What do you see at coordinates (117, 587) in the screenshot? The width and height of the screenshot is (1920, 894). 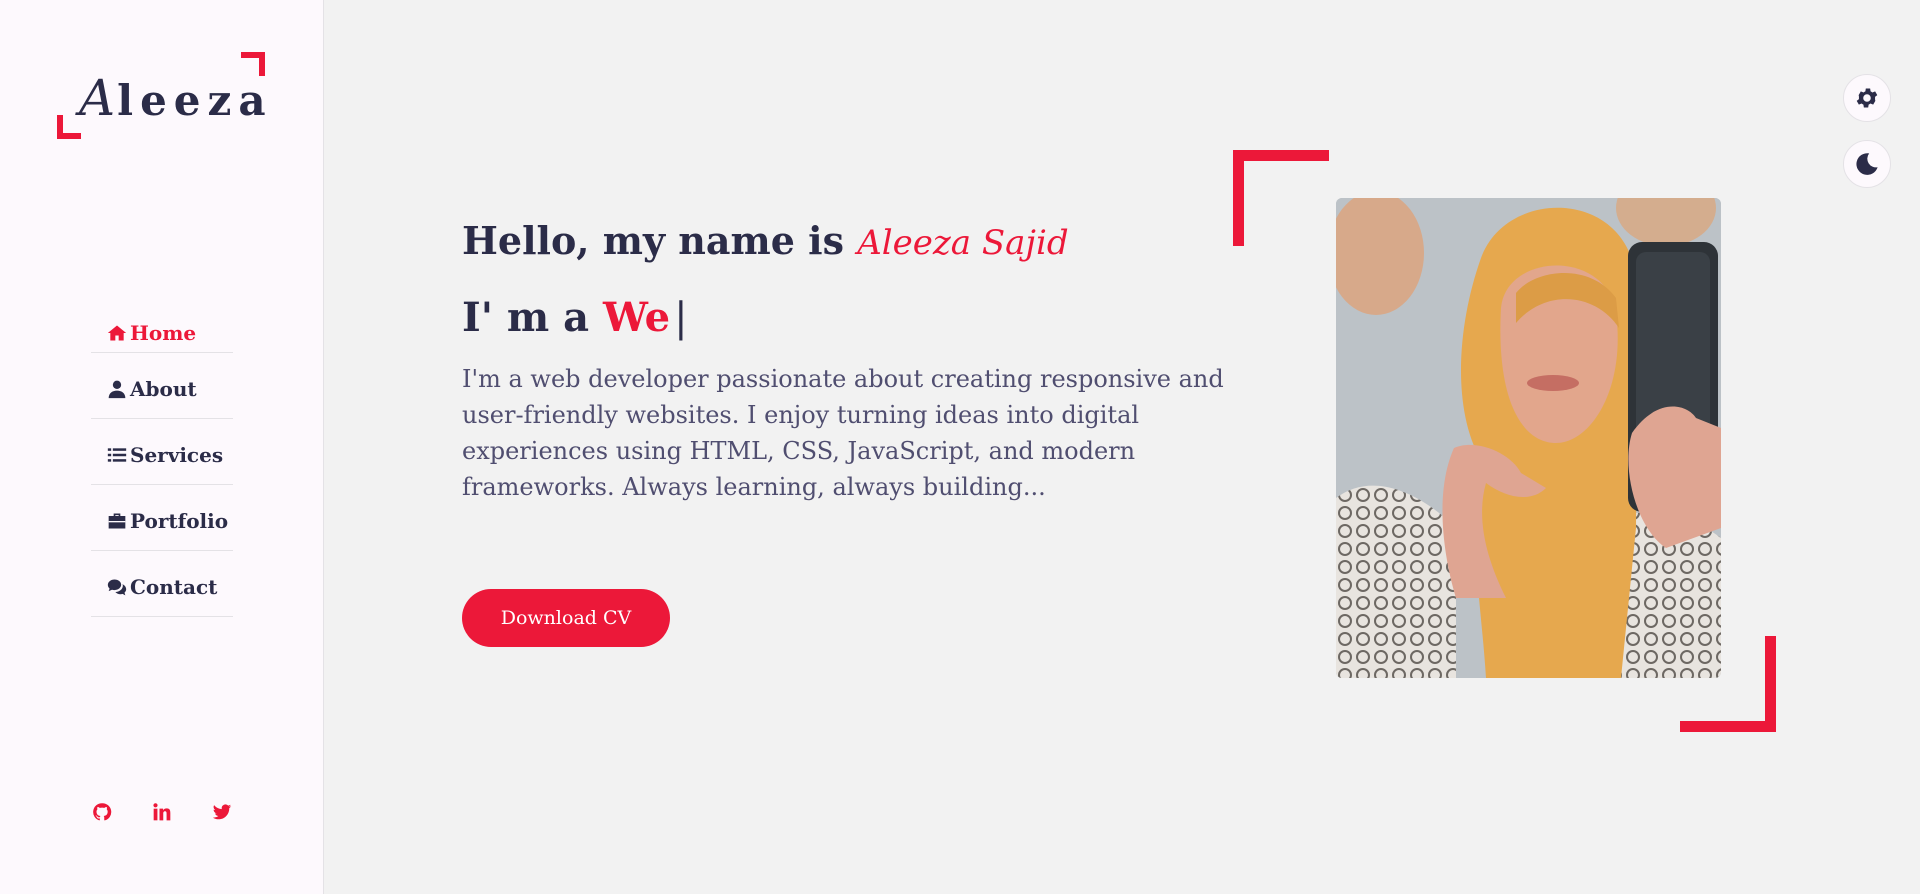 I see `comments-icon` at bounding box center [117, 587].